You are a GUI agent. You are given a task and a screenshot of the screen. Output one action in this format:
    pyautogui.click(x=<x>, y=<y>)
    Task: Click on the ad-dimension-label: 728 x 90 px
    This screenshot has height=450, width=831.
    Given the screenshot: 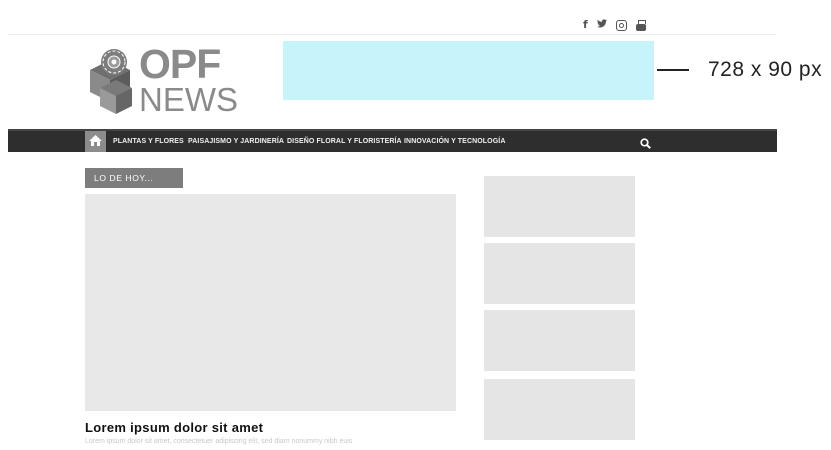 What is the action you would take?
    pyautogui.click(x=765, y=69)
    